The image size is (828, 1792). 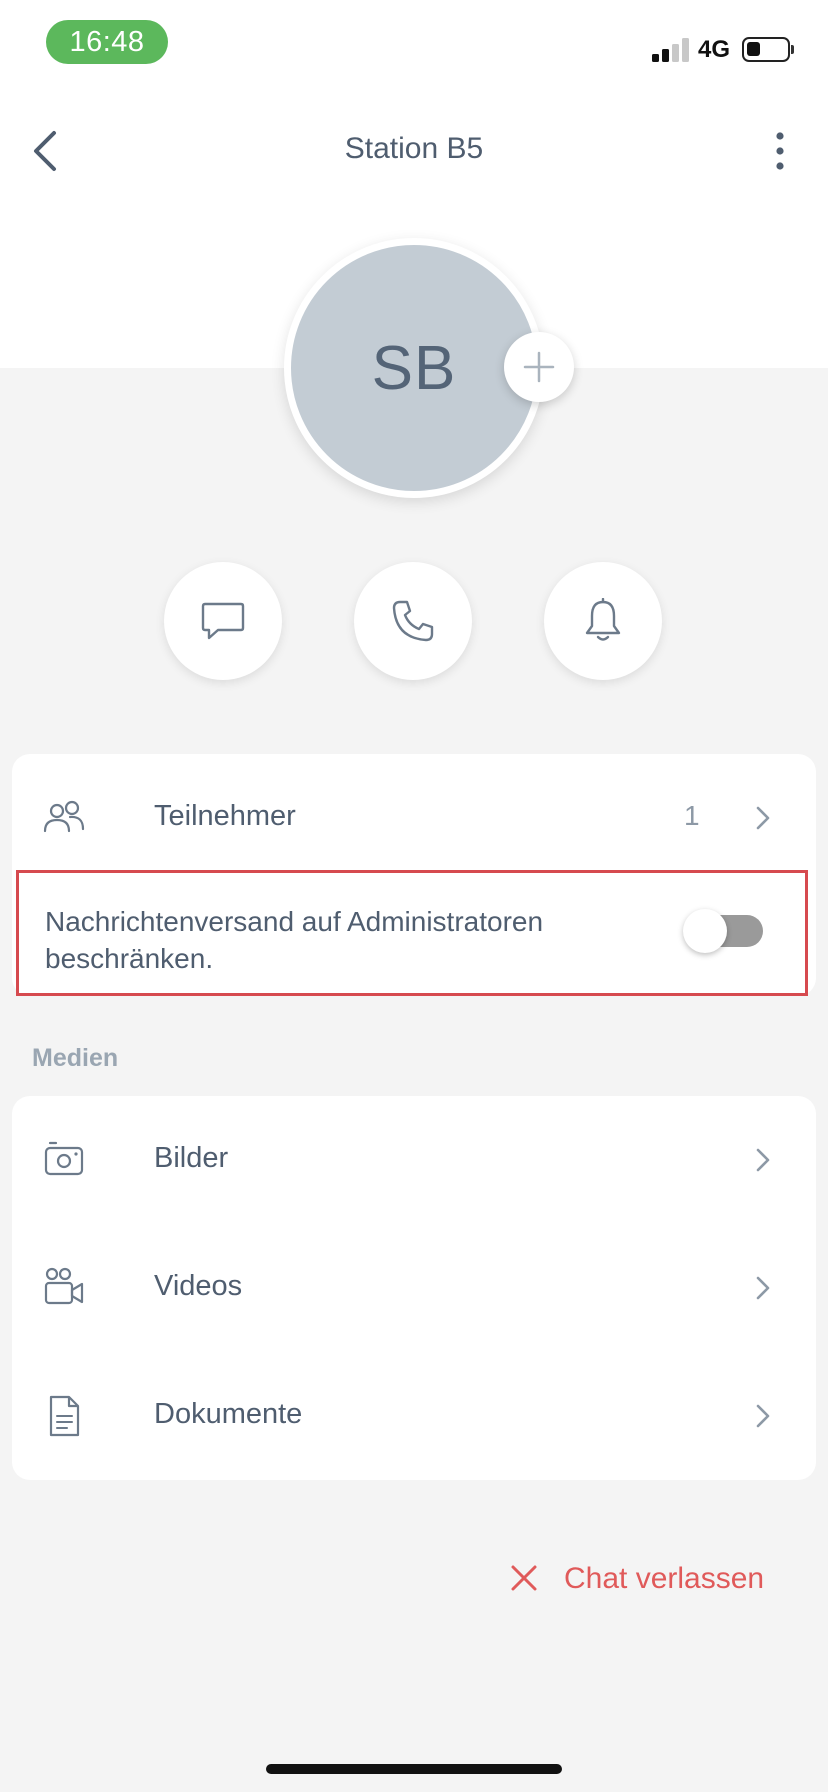 I want to click on media-item-label: Dokumente, so click(x=228, y=1414).